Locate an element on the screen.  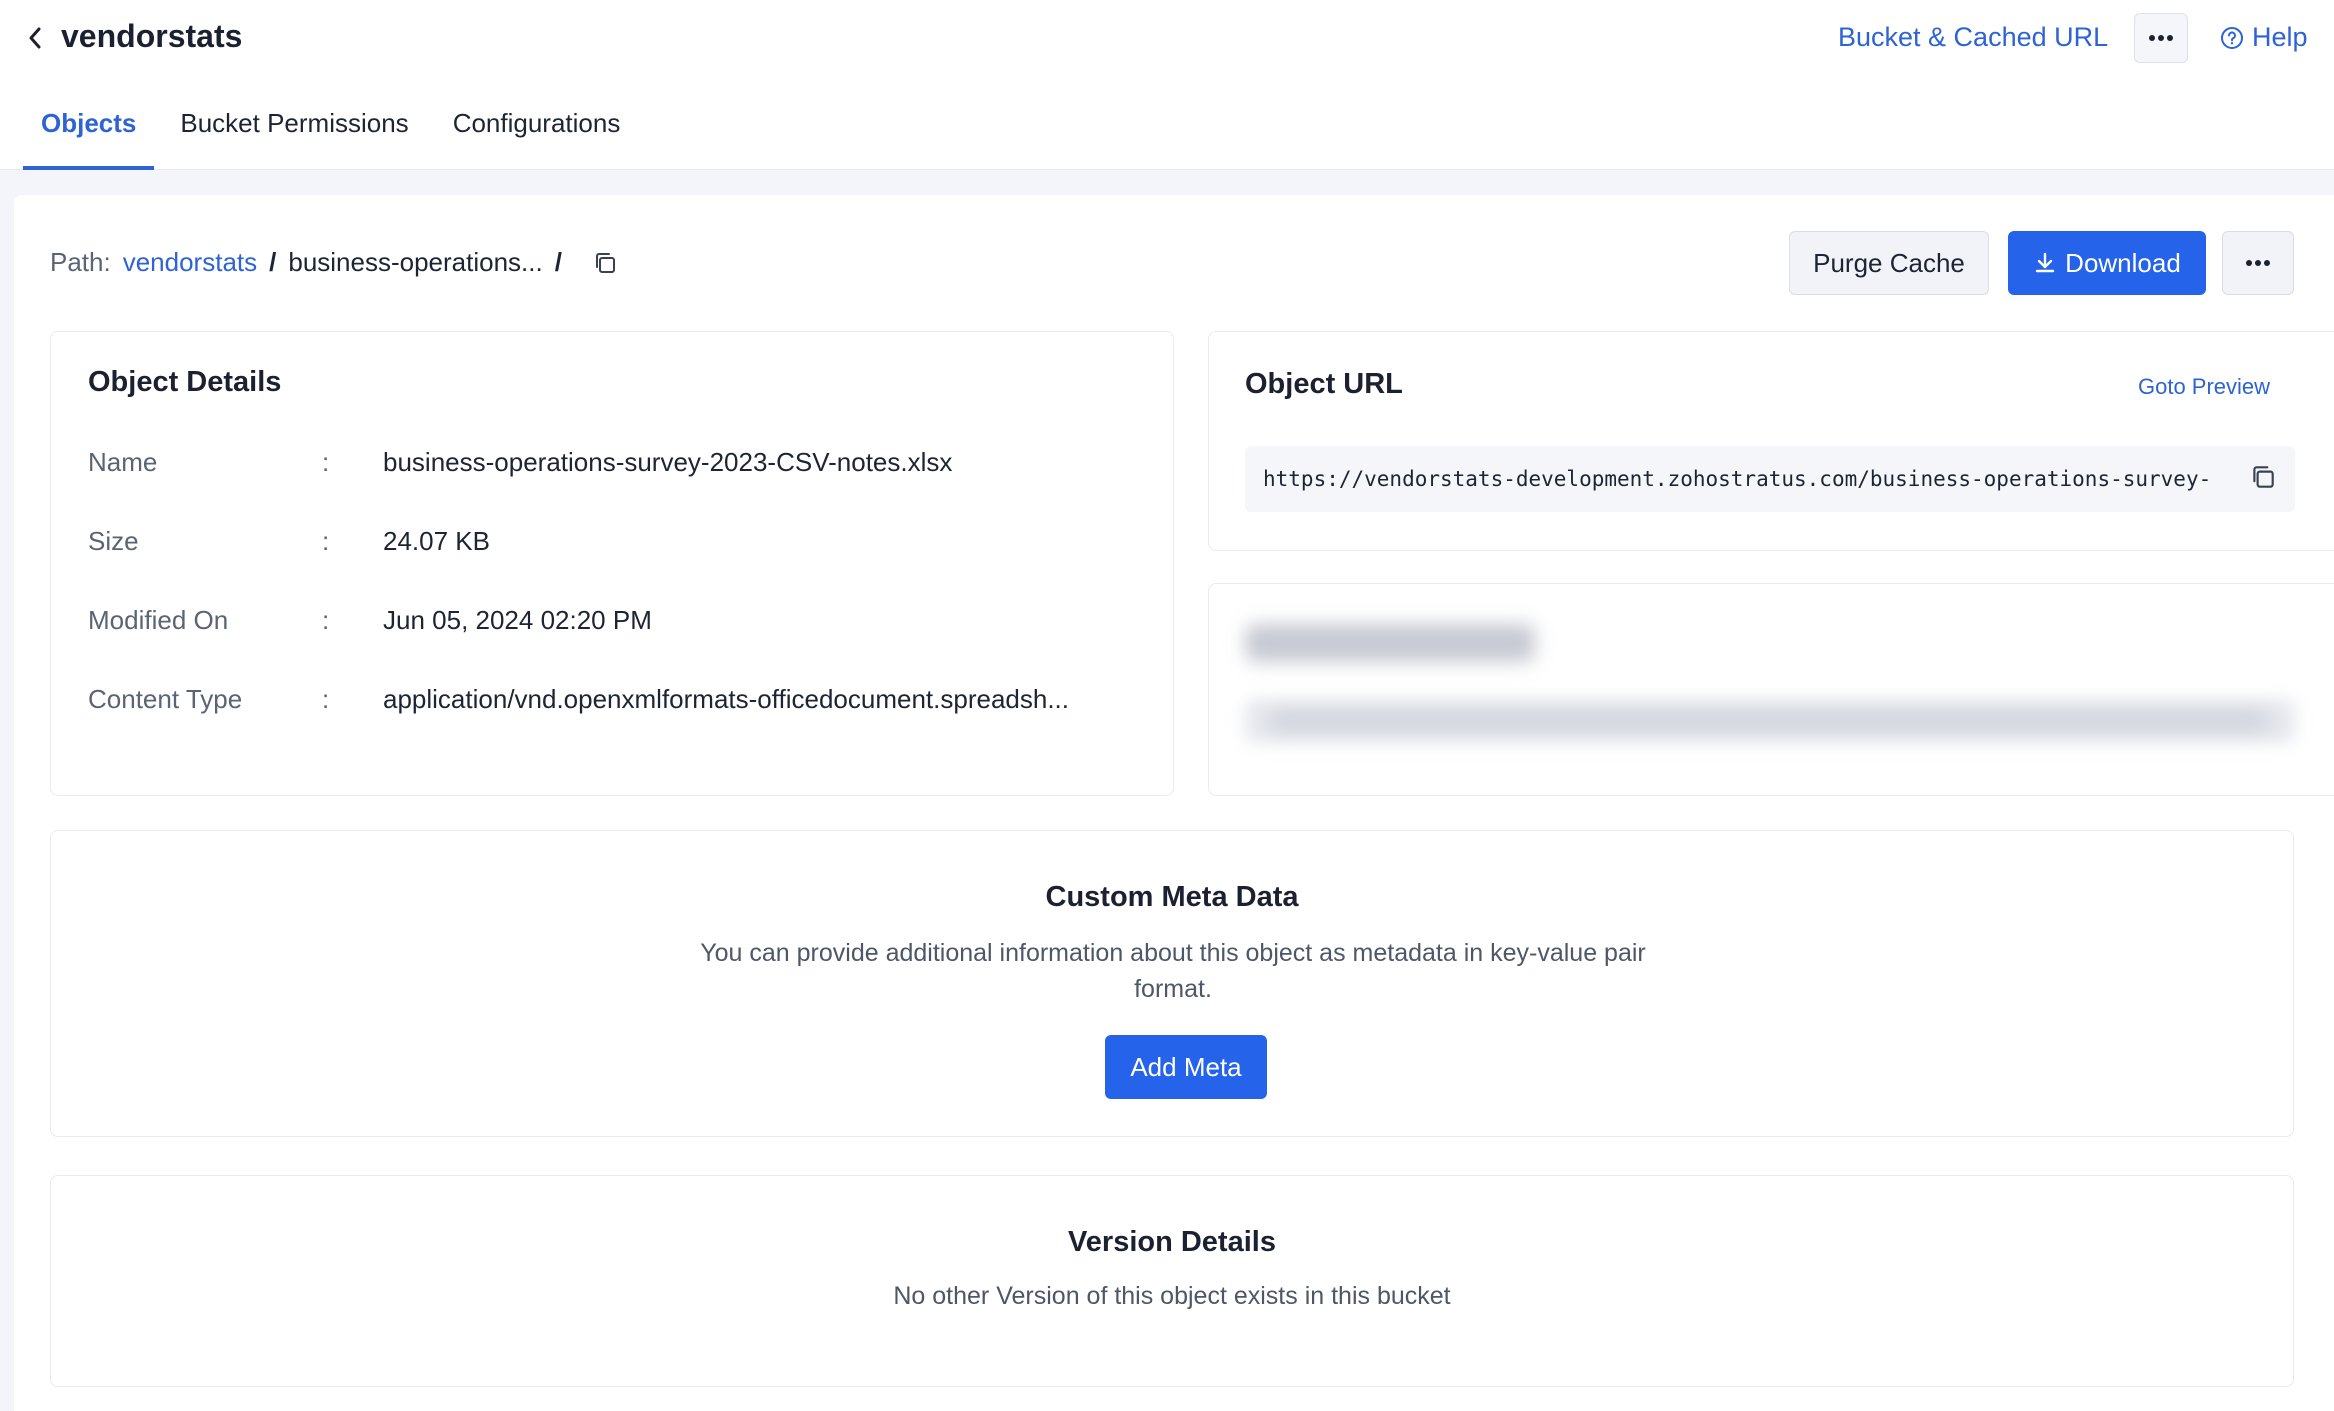
detail-row-modified: Modified On : Jun 05, 2024 02:20 PM is located at coordinates (370, 620).